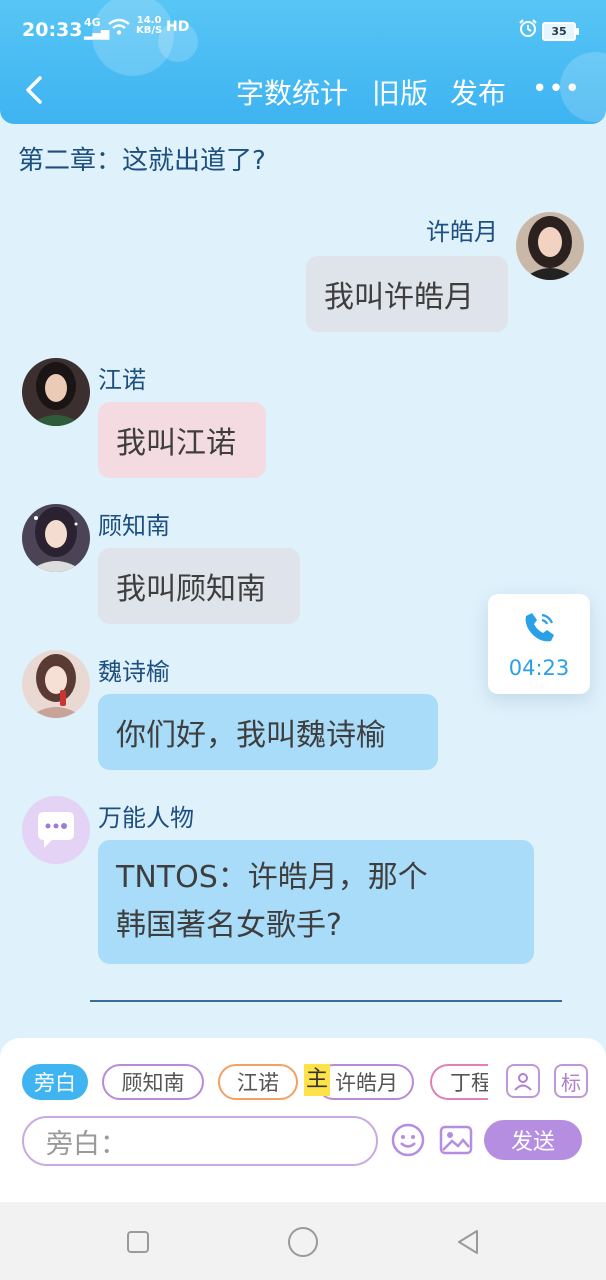 Image resolution: width=606 pixels, height=1280 pixels. What do you see at coordinates (556, 89) in the screenshot?
I see `more-options-button: •••` at bounding box center [556, 89].